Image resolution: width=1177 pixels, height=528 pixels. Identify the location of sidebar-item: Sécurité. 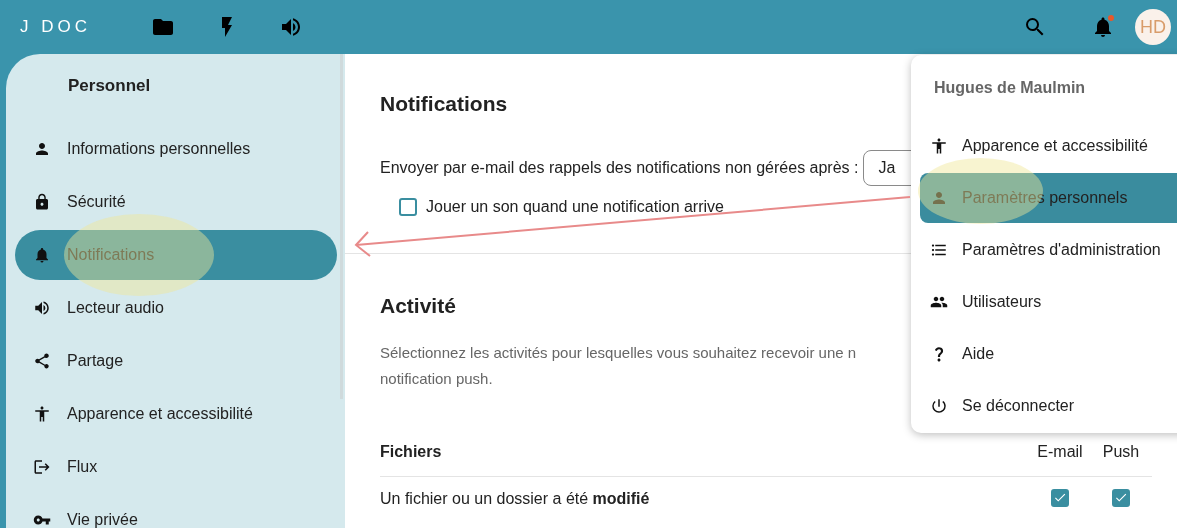
(176, 202).